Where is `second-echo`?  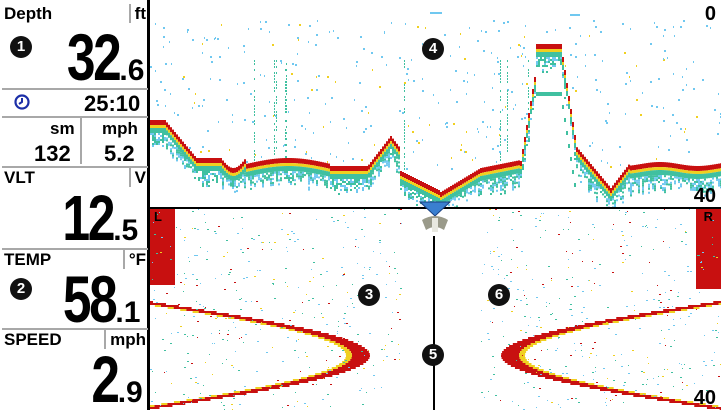
second-echo is located at coordinates (539, 94).